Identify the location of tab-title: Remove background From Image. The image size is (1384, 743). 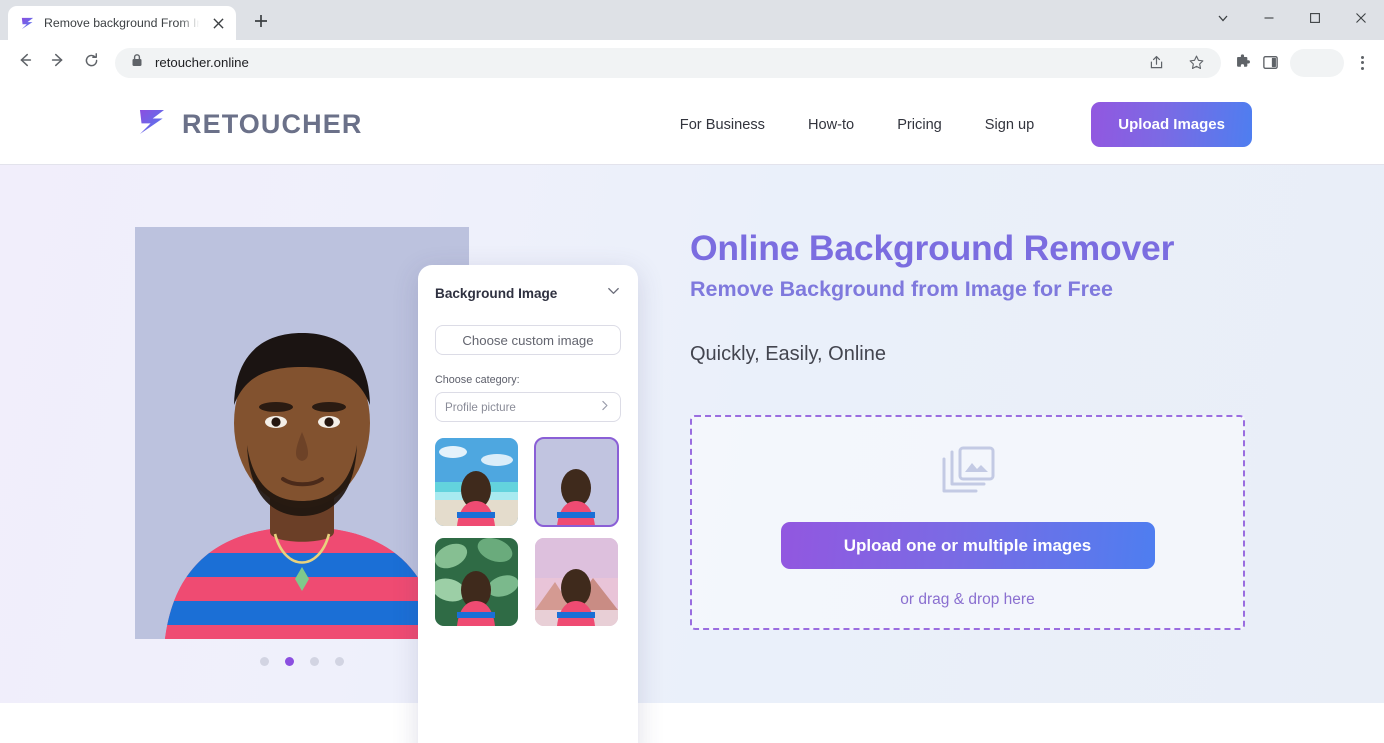
(122, 23).